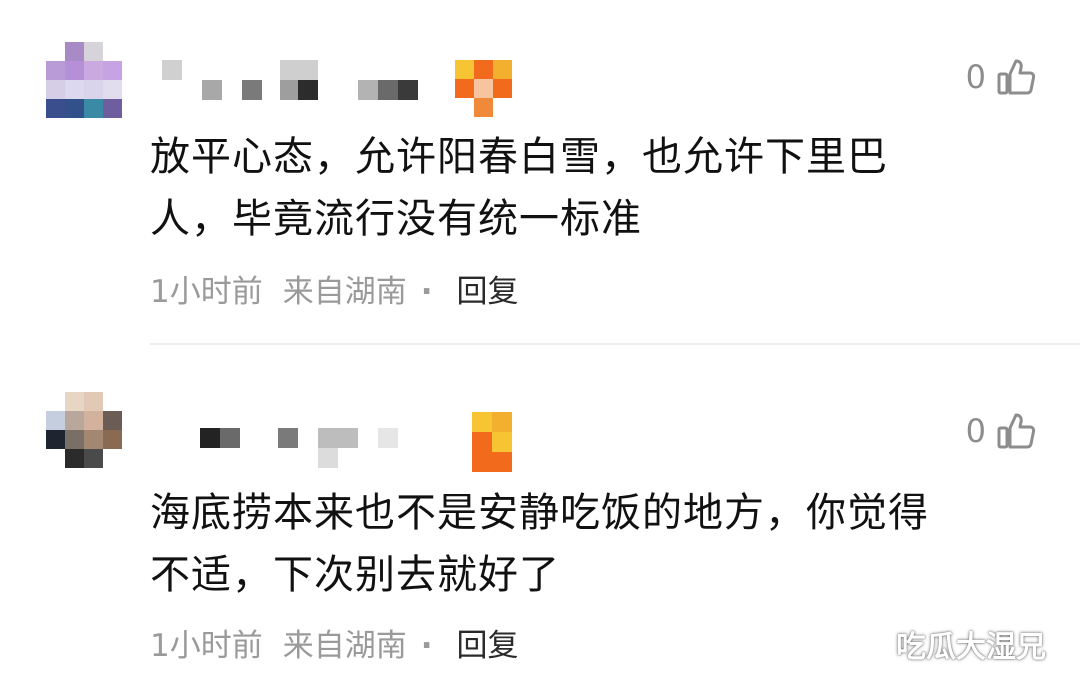 The height and width of the screenshot is (689, 1080). I want to click on watermark-text: 吃瓜大湿兄, so click(971, 647).